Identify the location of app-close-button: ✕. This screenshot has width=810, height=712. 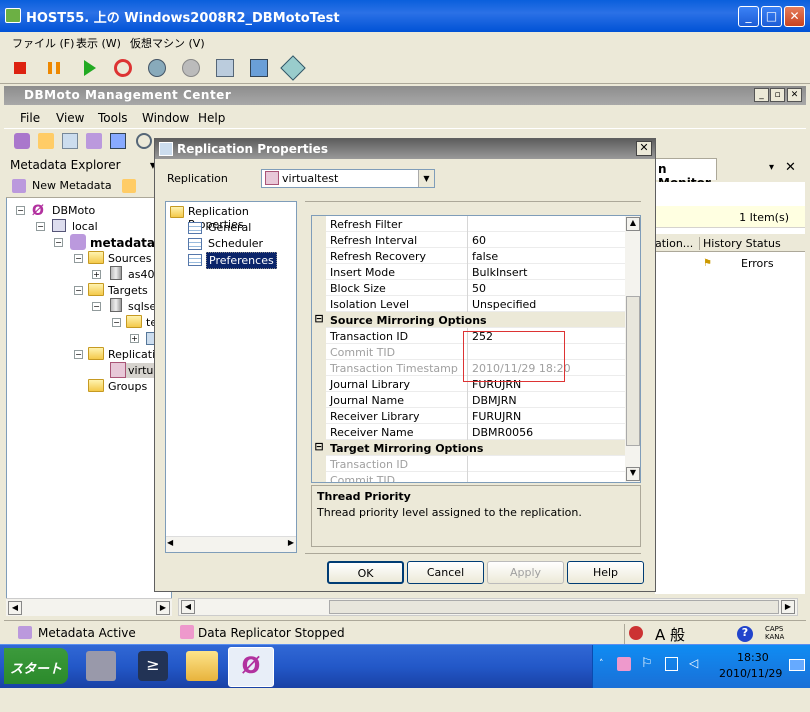
(794, 95).